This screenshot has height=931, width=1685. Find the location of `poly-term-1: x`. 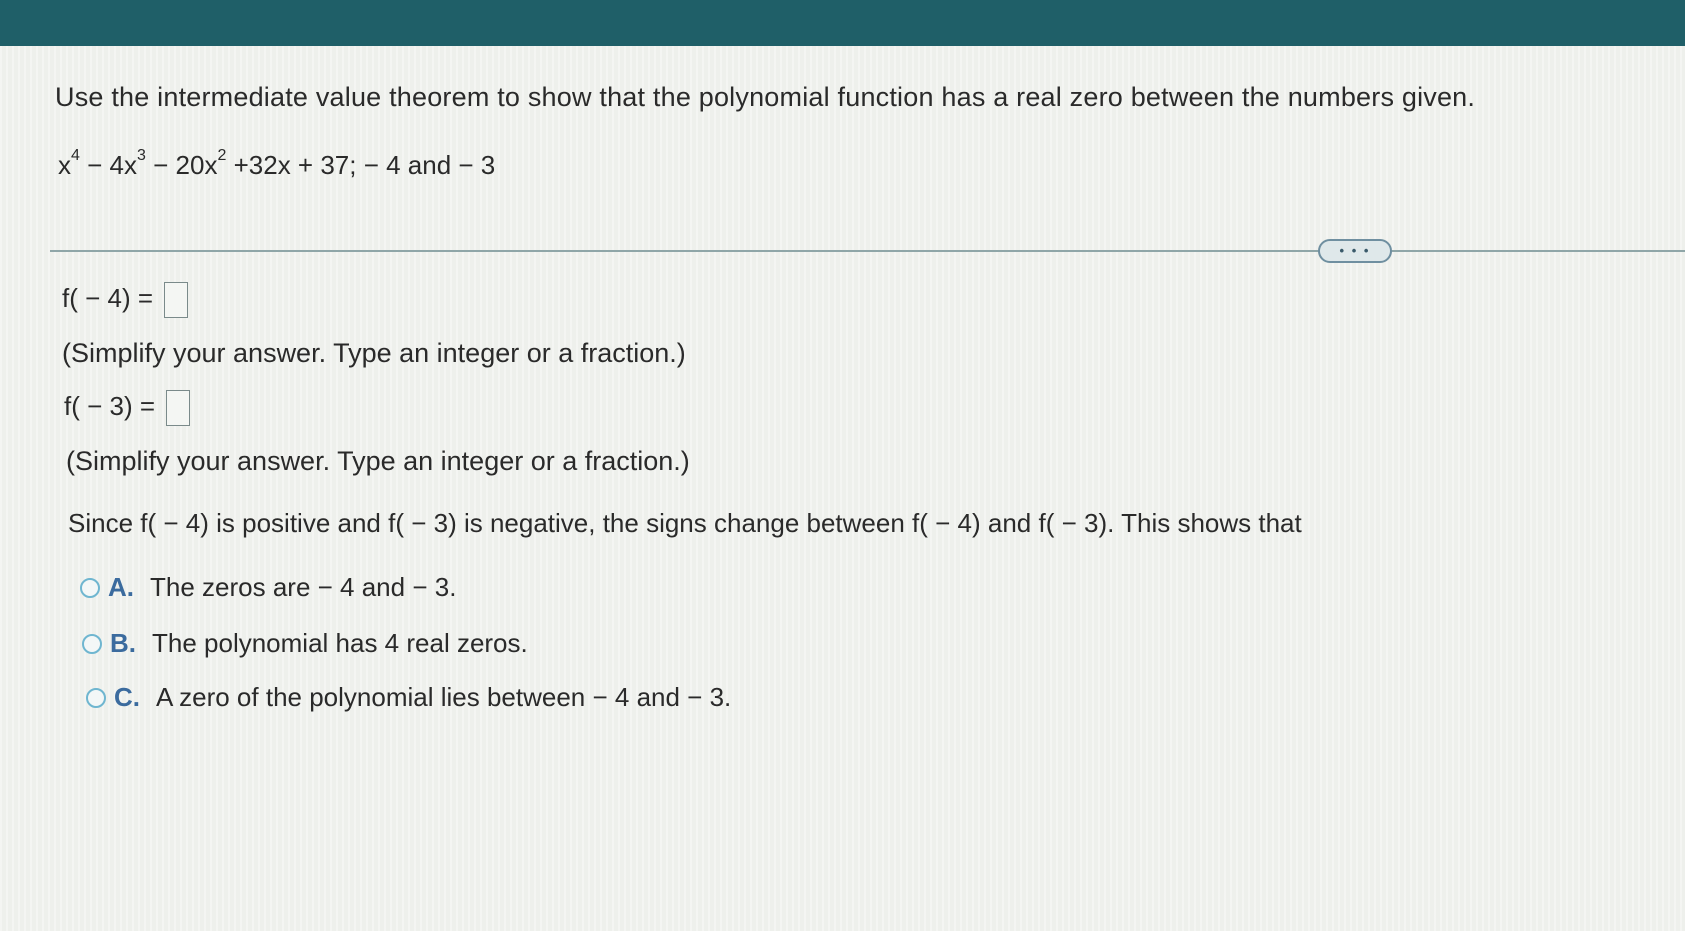

poly-term-1: x is located at coordinates (64, 165).